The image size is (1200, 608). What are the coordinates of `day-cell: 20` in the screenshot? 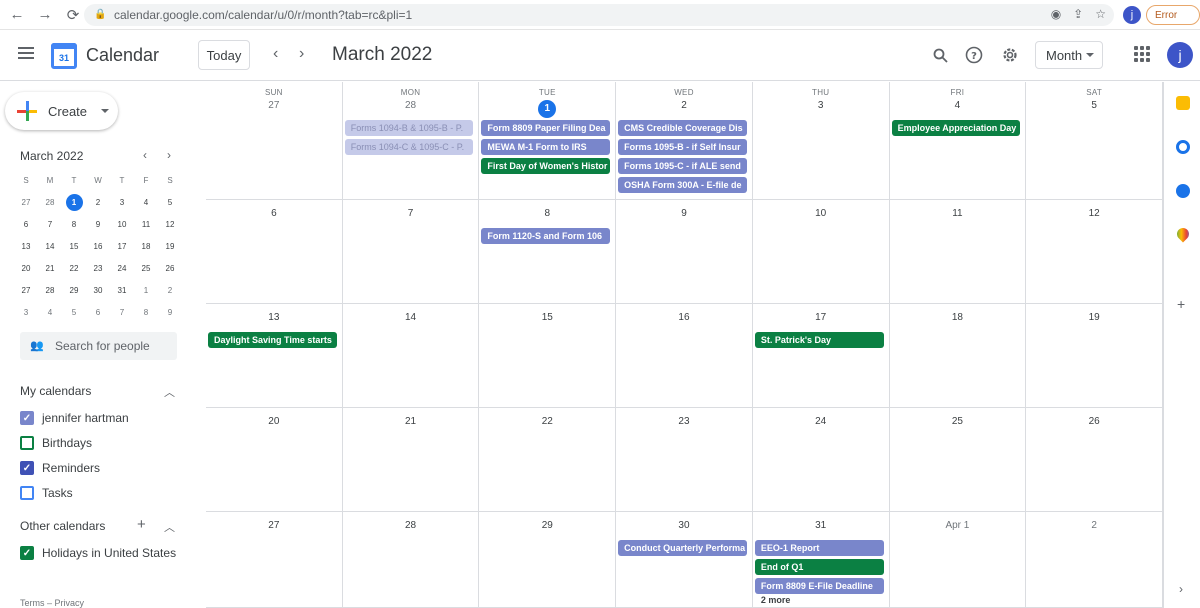 It's located at (274, 460).